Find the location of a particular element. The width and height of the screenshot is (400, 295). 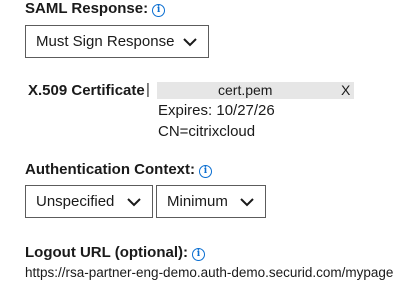

authentication-class-value: Unspecified is located at coordinates (75, 201).